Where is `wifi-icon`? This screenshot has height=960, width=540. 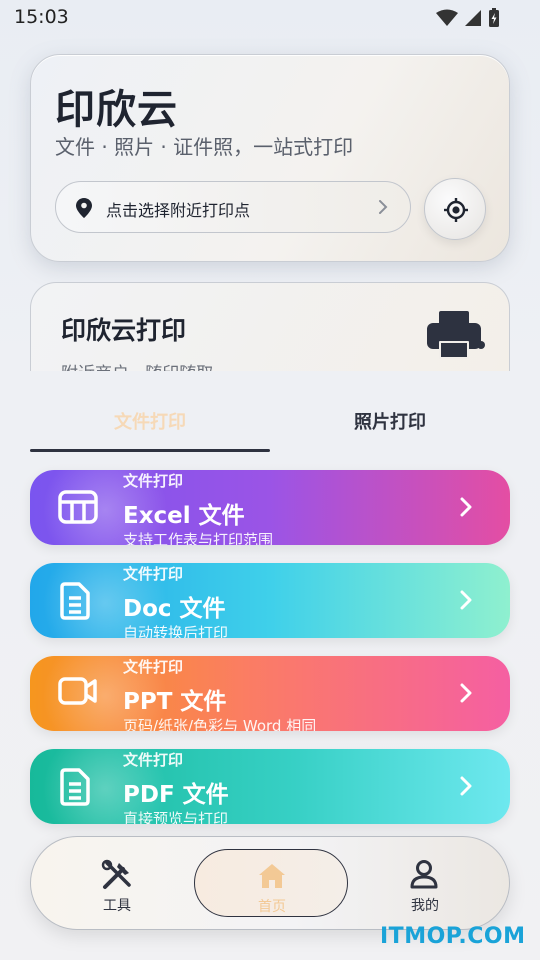
wifi-icon is located at coordinates (447, 17).